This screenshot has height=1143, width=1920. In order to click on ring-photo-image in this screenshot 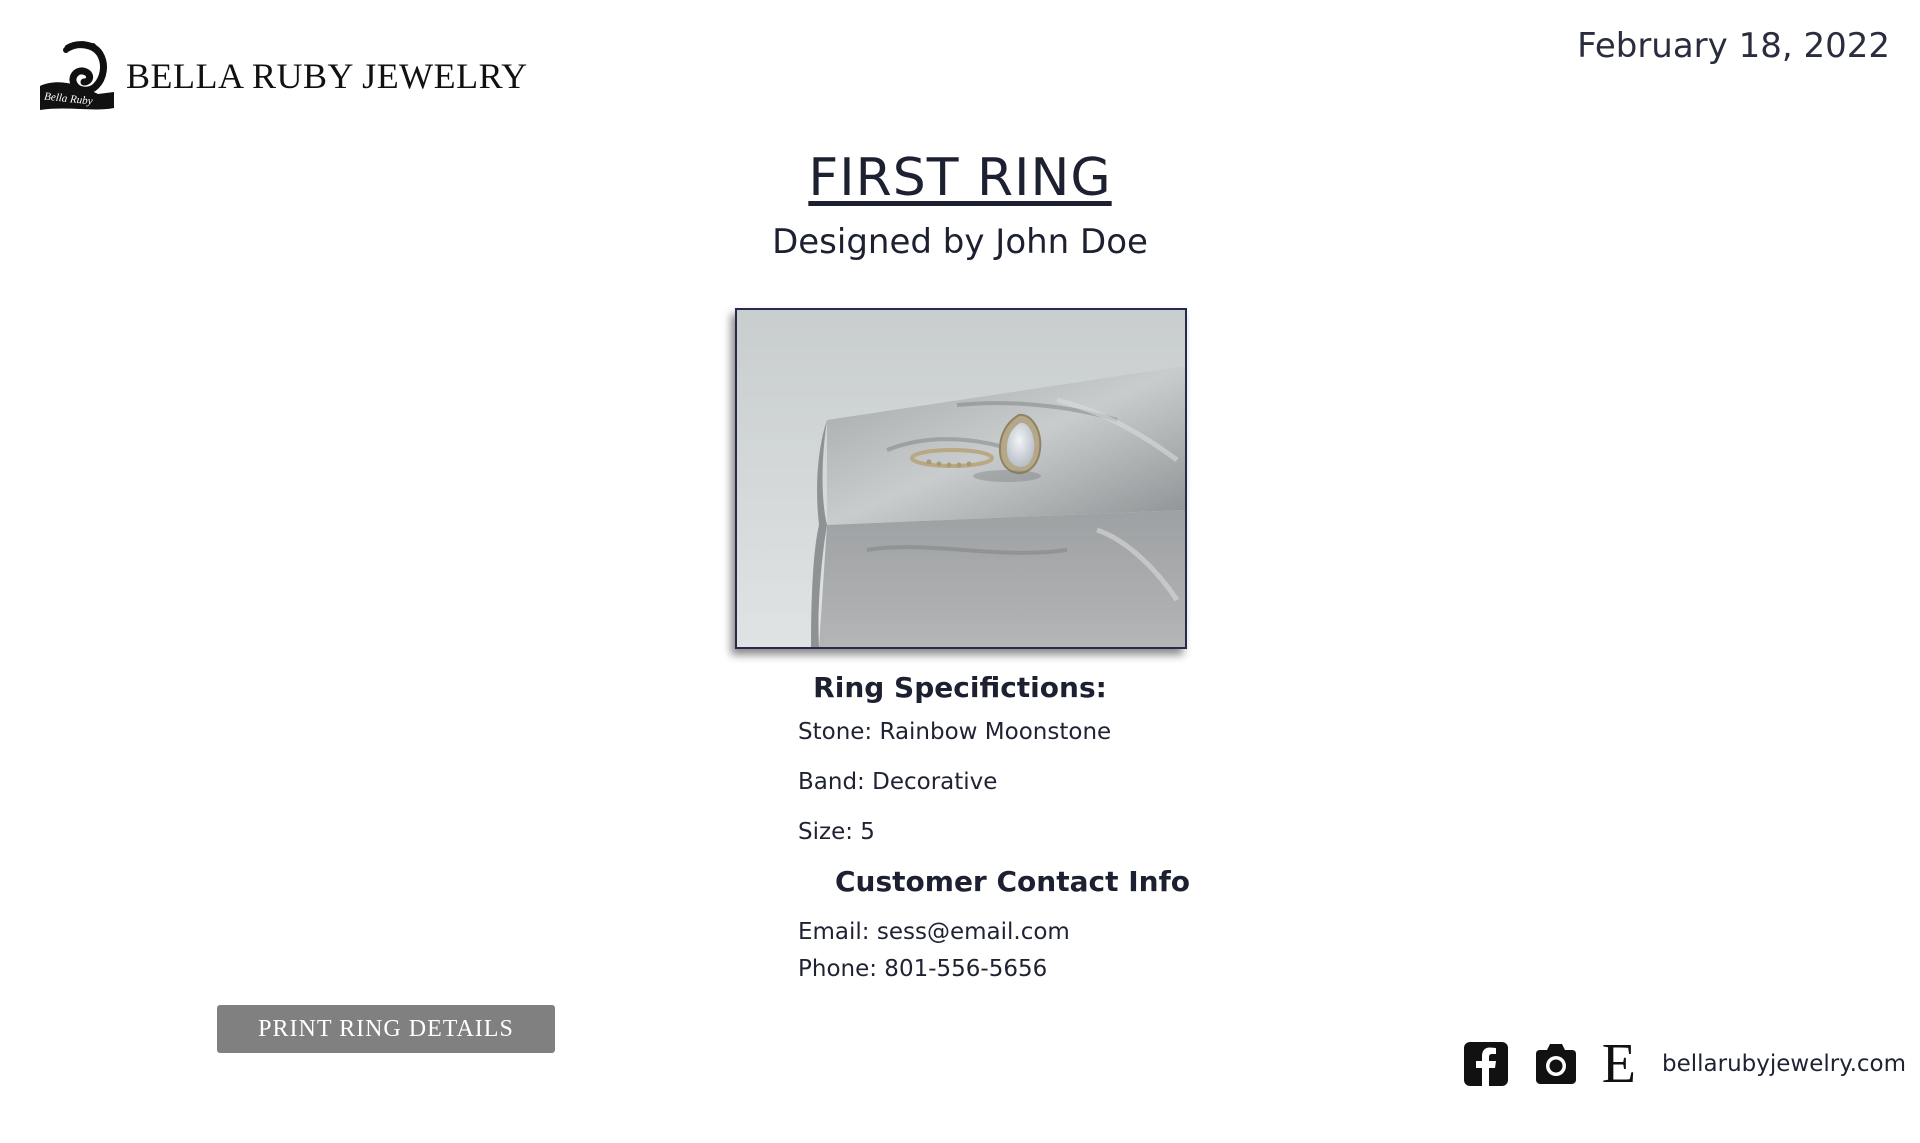, I will do `click(961, 478)`.